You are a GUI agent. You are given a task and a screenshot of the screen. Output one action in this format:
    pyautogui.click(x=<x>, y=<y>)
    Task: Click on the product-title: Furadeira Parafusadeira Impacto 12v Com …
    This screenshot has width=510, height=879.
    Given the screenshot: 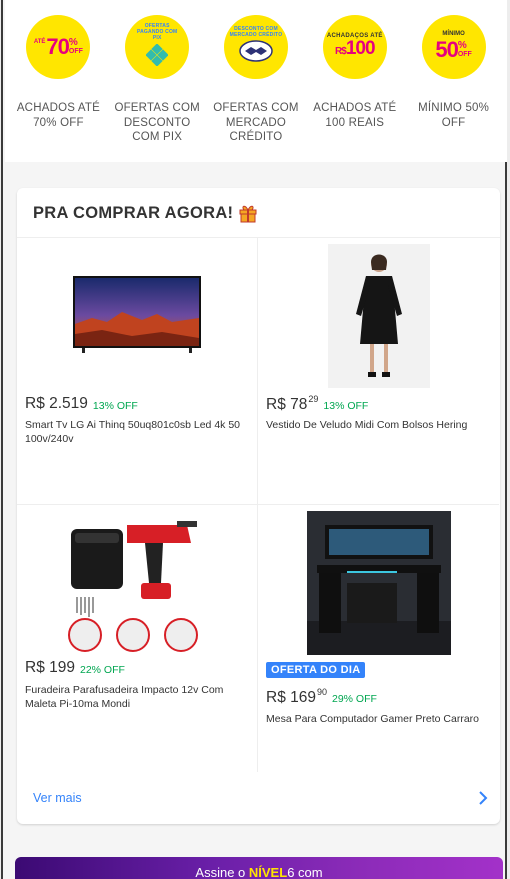 What is the action you would take?
    pyautogui.click(x=124, y=697)
    